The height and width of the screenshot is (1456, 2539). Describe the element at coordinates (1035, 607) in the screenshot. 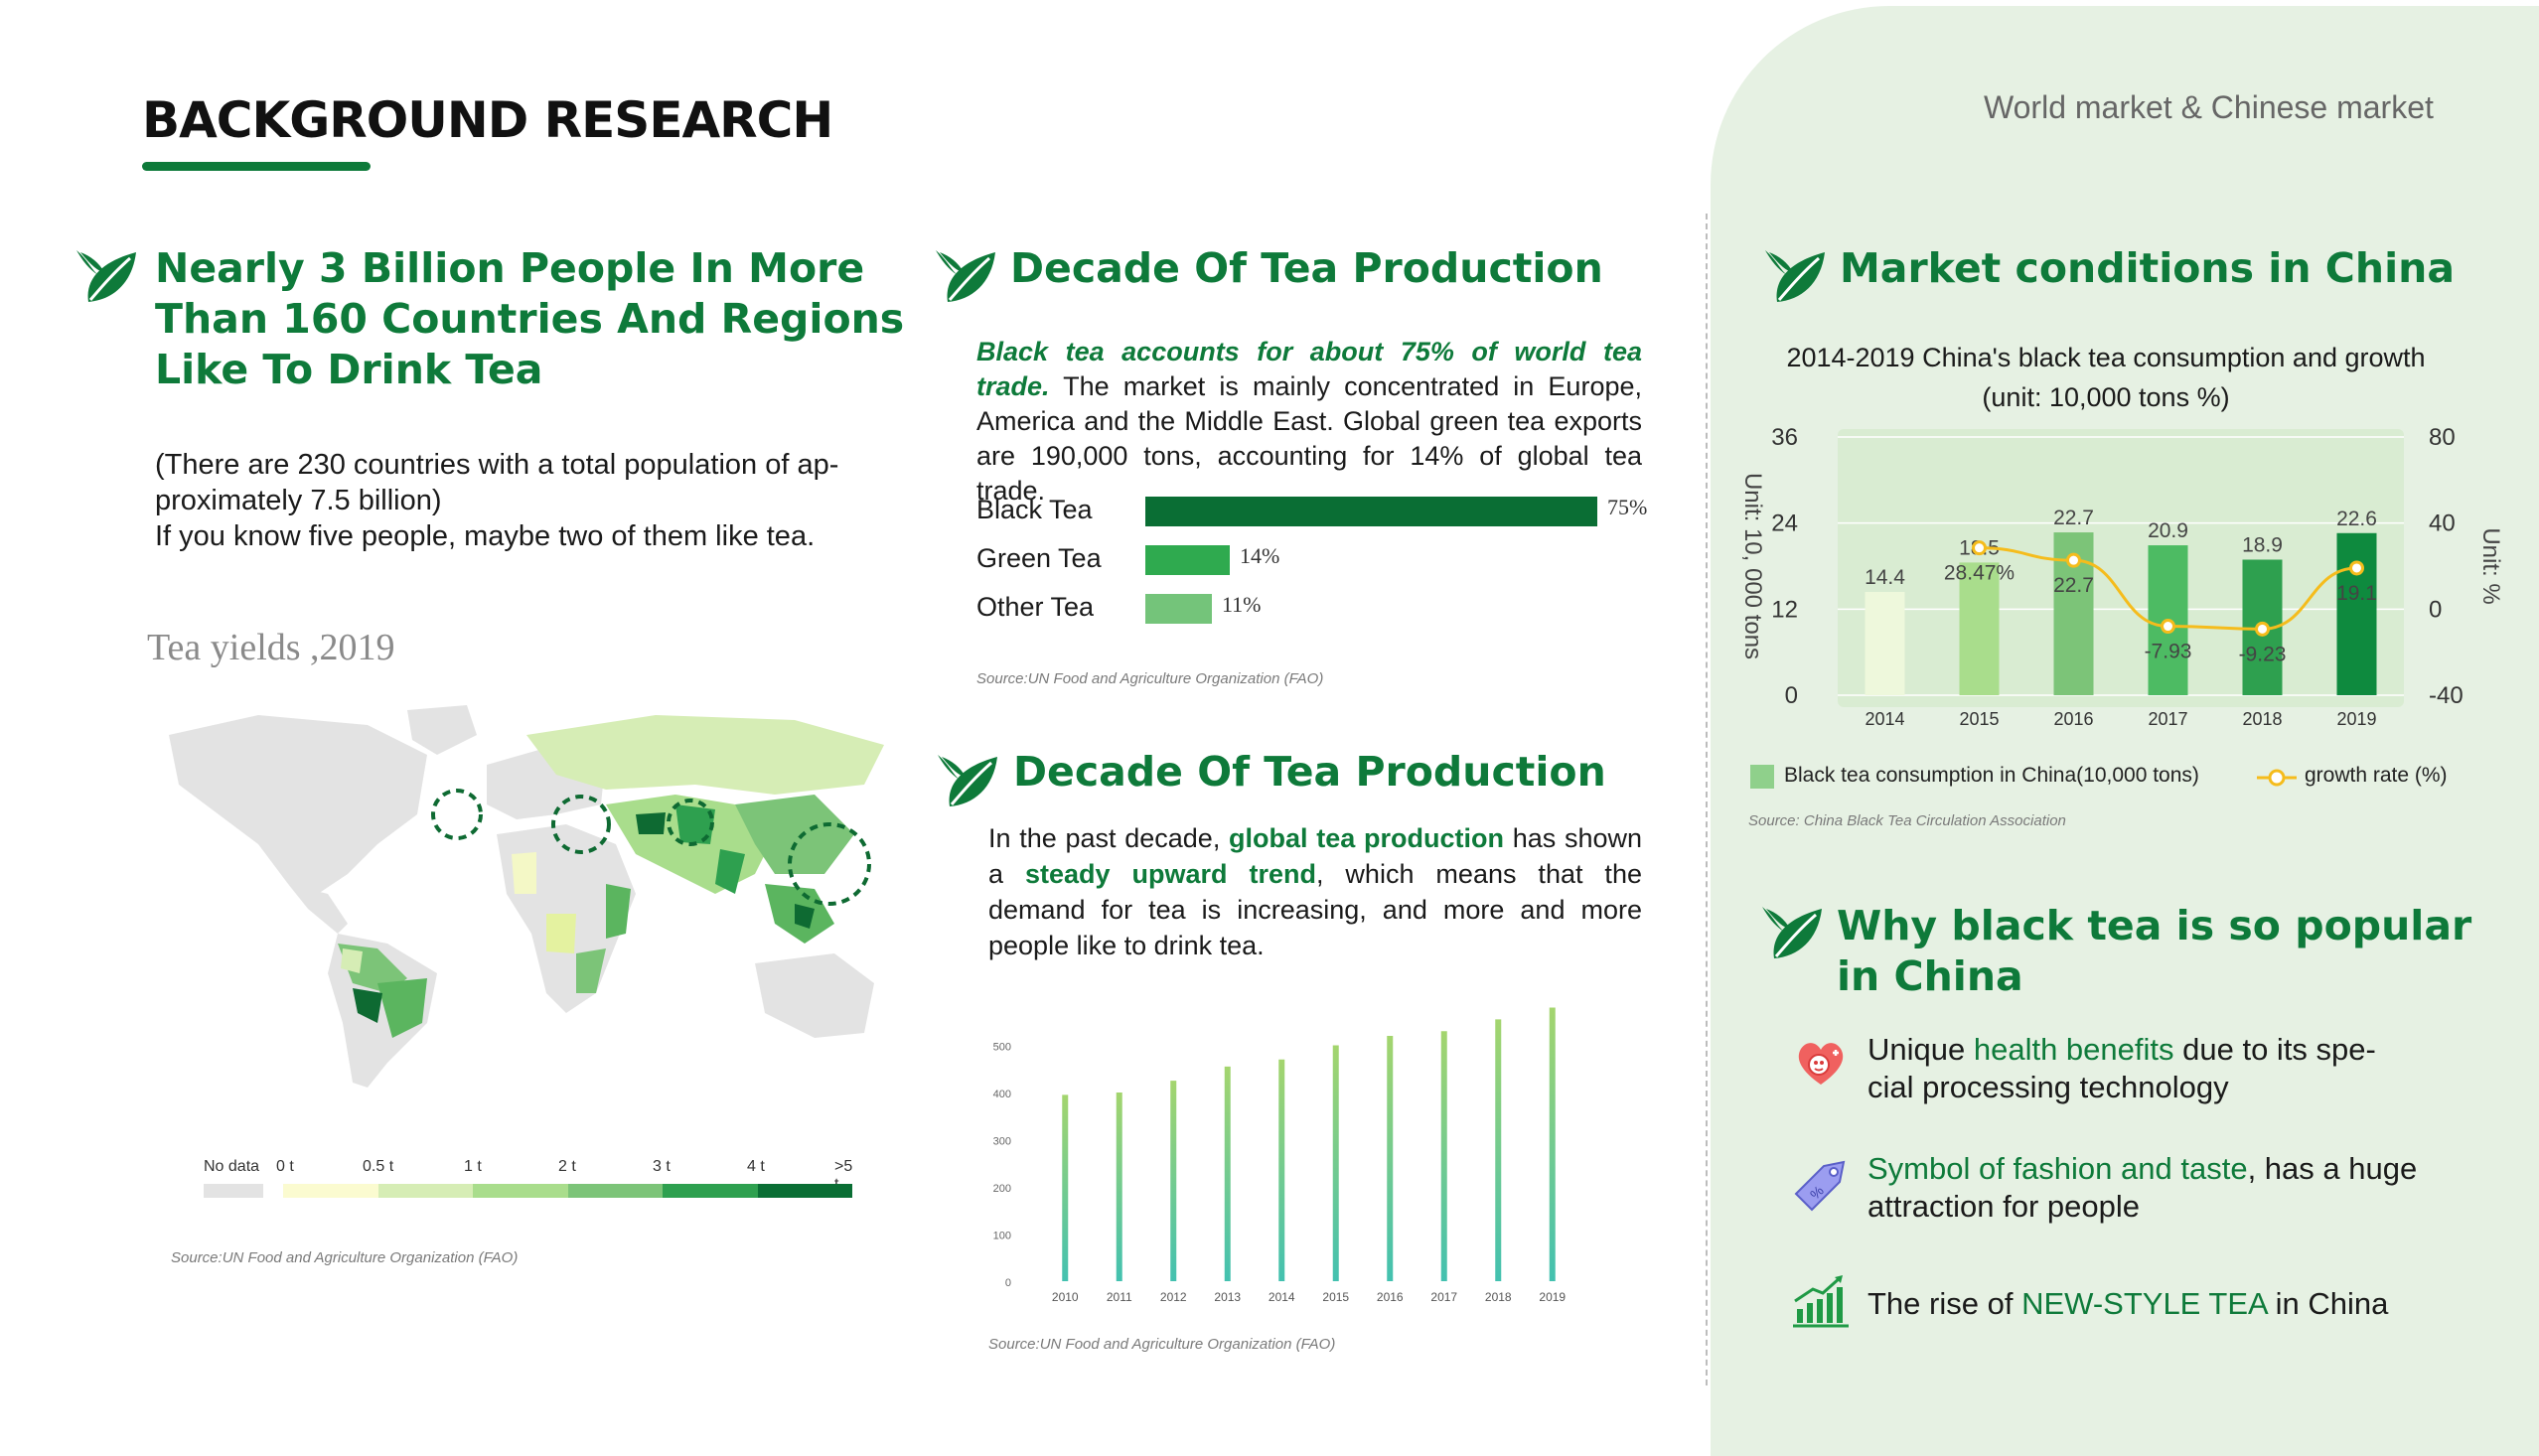

I see `bar-category-label: Other Tea` at that location.